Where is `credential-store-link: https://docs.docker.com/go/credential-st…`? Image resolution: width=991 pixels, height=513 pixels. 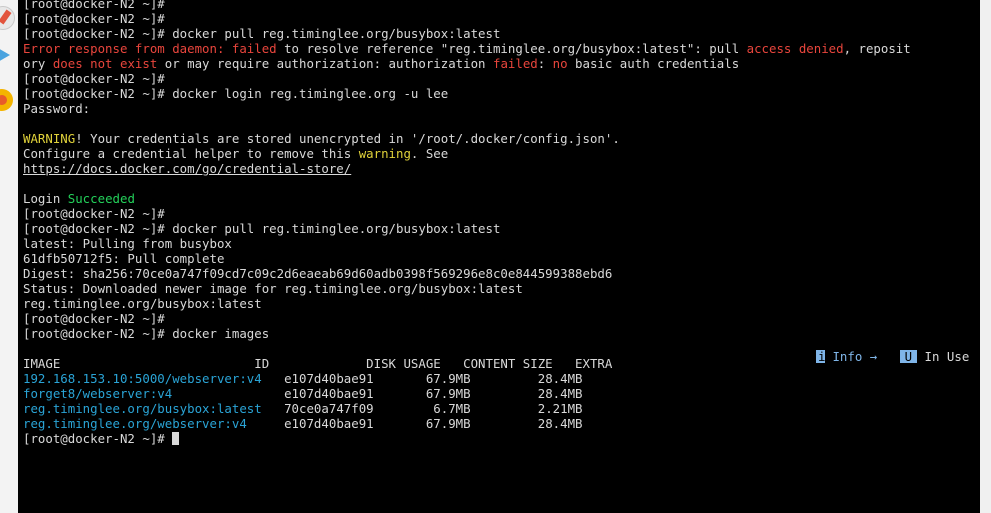 credential-store-link: https://docs.docker.com/go/credential-st… is located at coordinates (187, 168).